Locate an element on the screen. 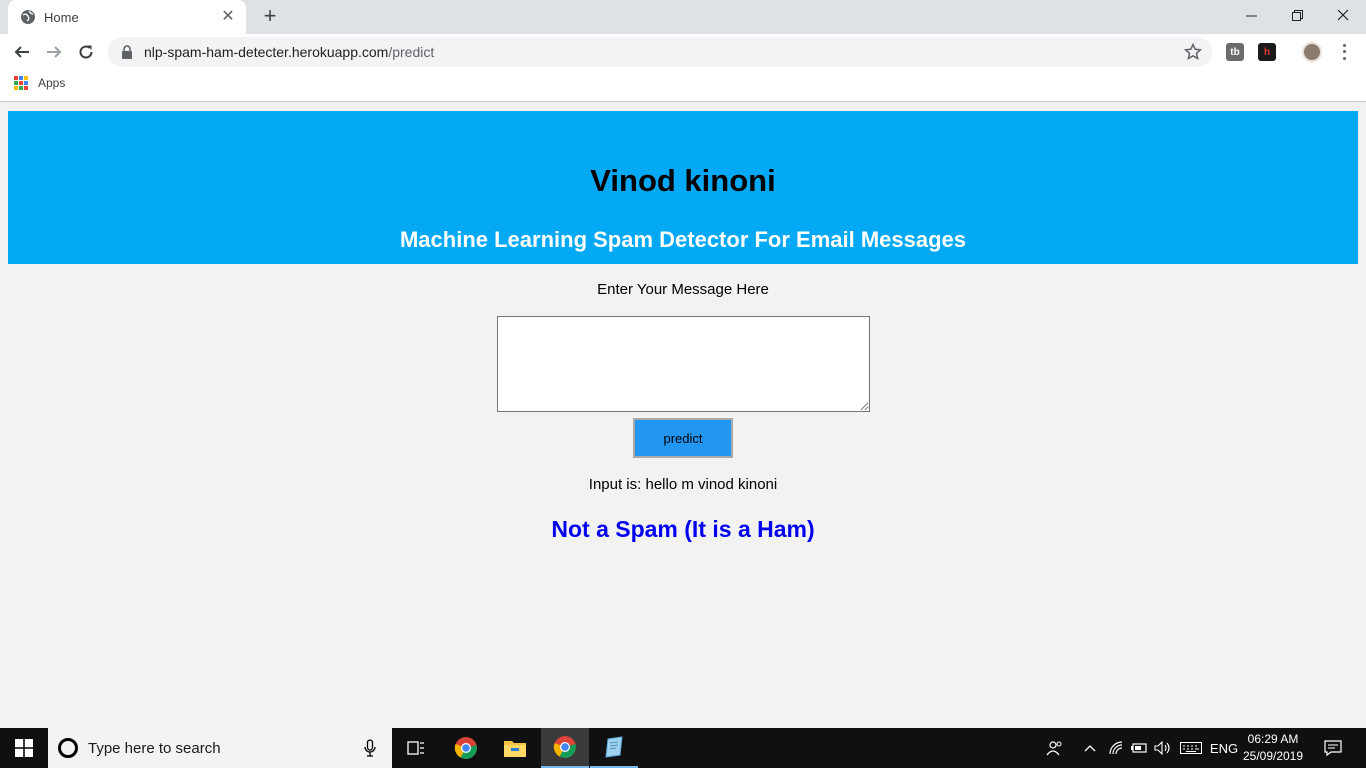  file-explorer-icon is located at coordinates (515, 749).